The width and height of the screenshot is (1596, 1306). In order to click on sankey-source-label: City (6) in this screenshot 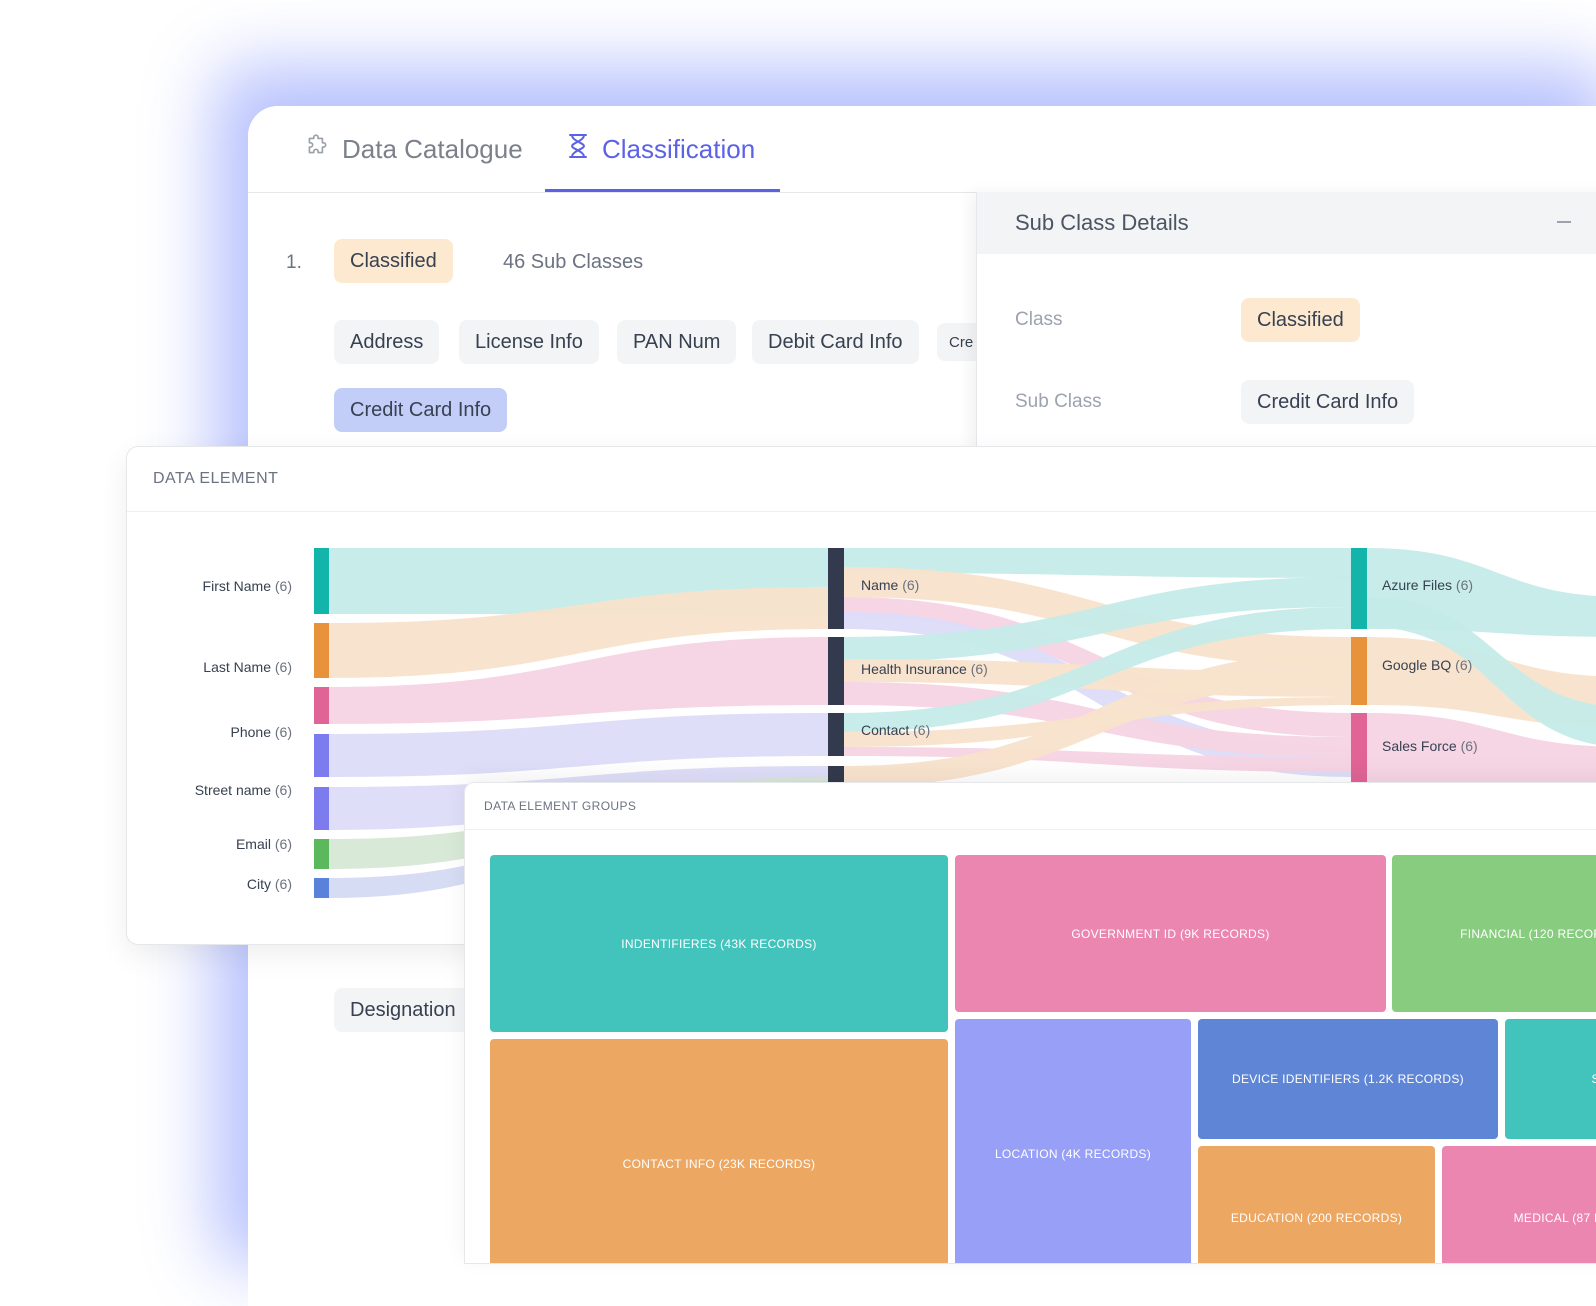, I will do `click(269, 884)`.